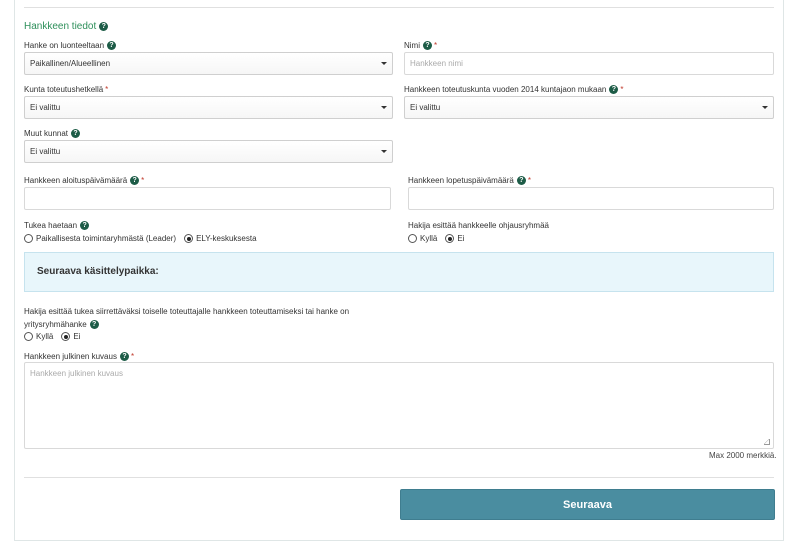  Describe the element at coordinates (61, 325) in the screenshot. I see `transferable-label-line2: yritysryhmähanke?` at that location.